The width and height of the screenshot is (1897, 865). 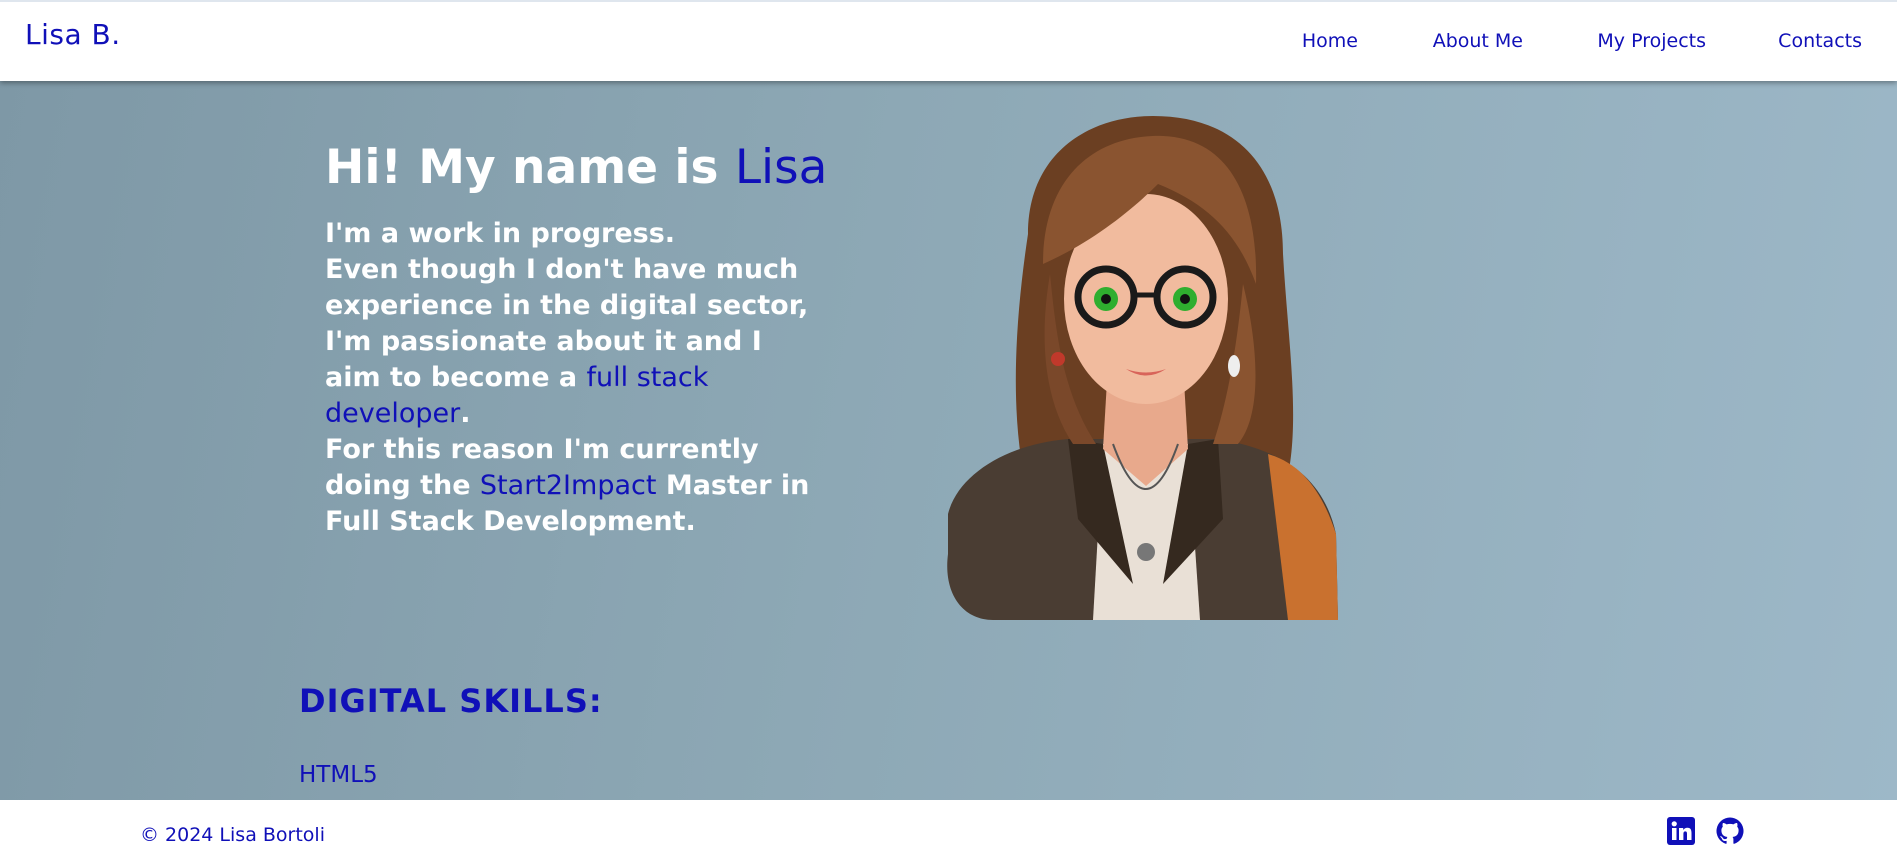 What do you see at coordinates (1730, 831) in the screenshot?
I see `github-icon` at bounding box center [1730, 831].